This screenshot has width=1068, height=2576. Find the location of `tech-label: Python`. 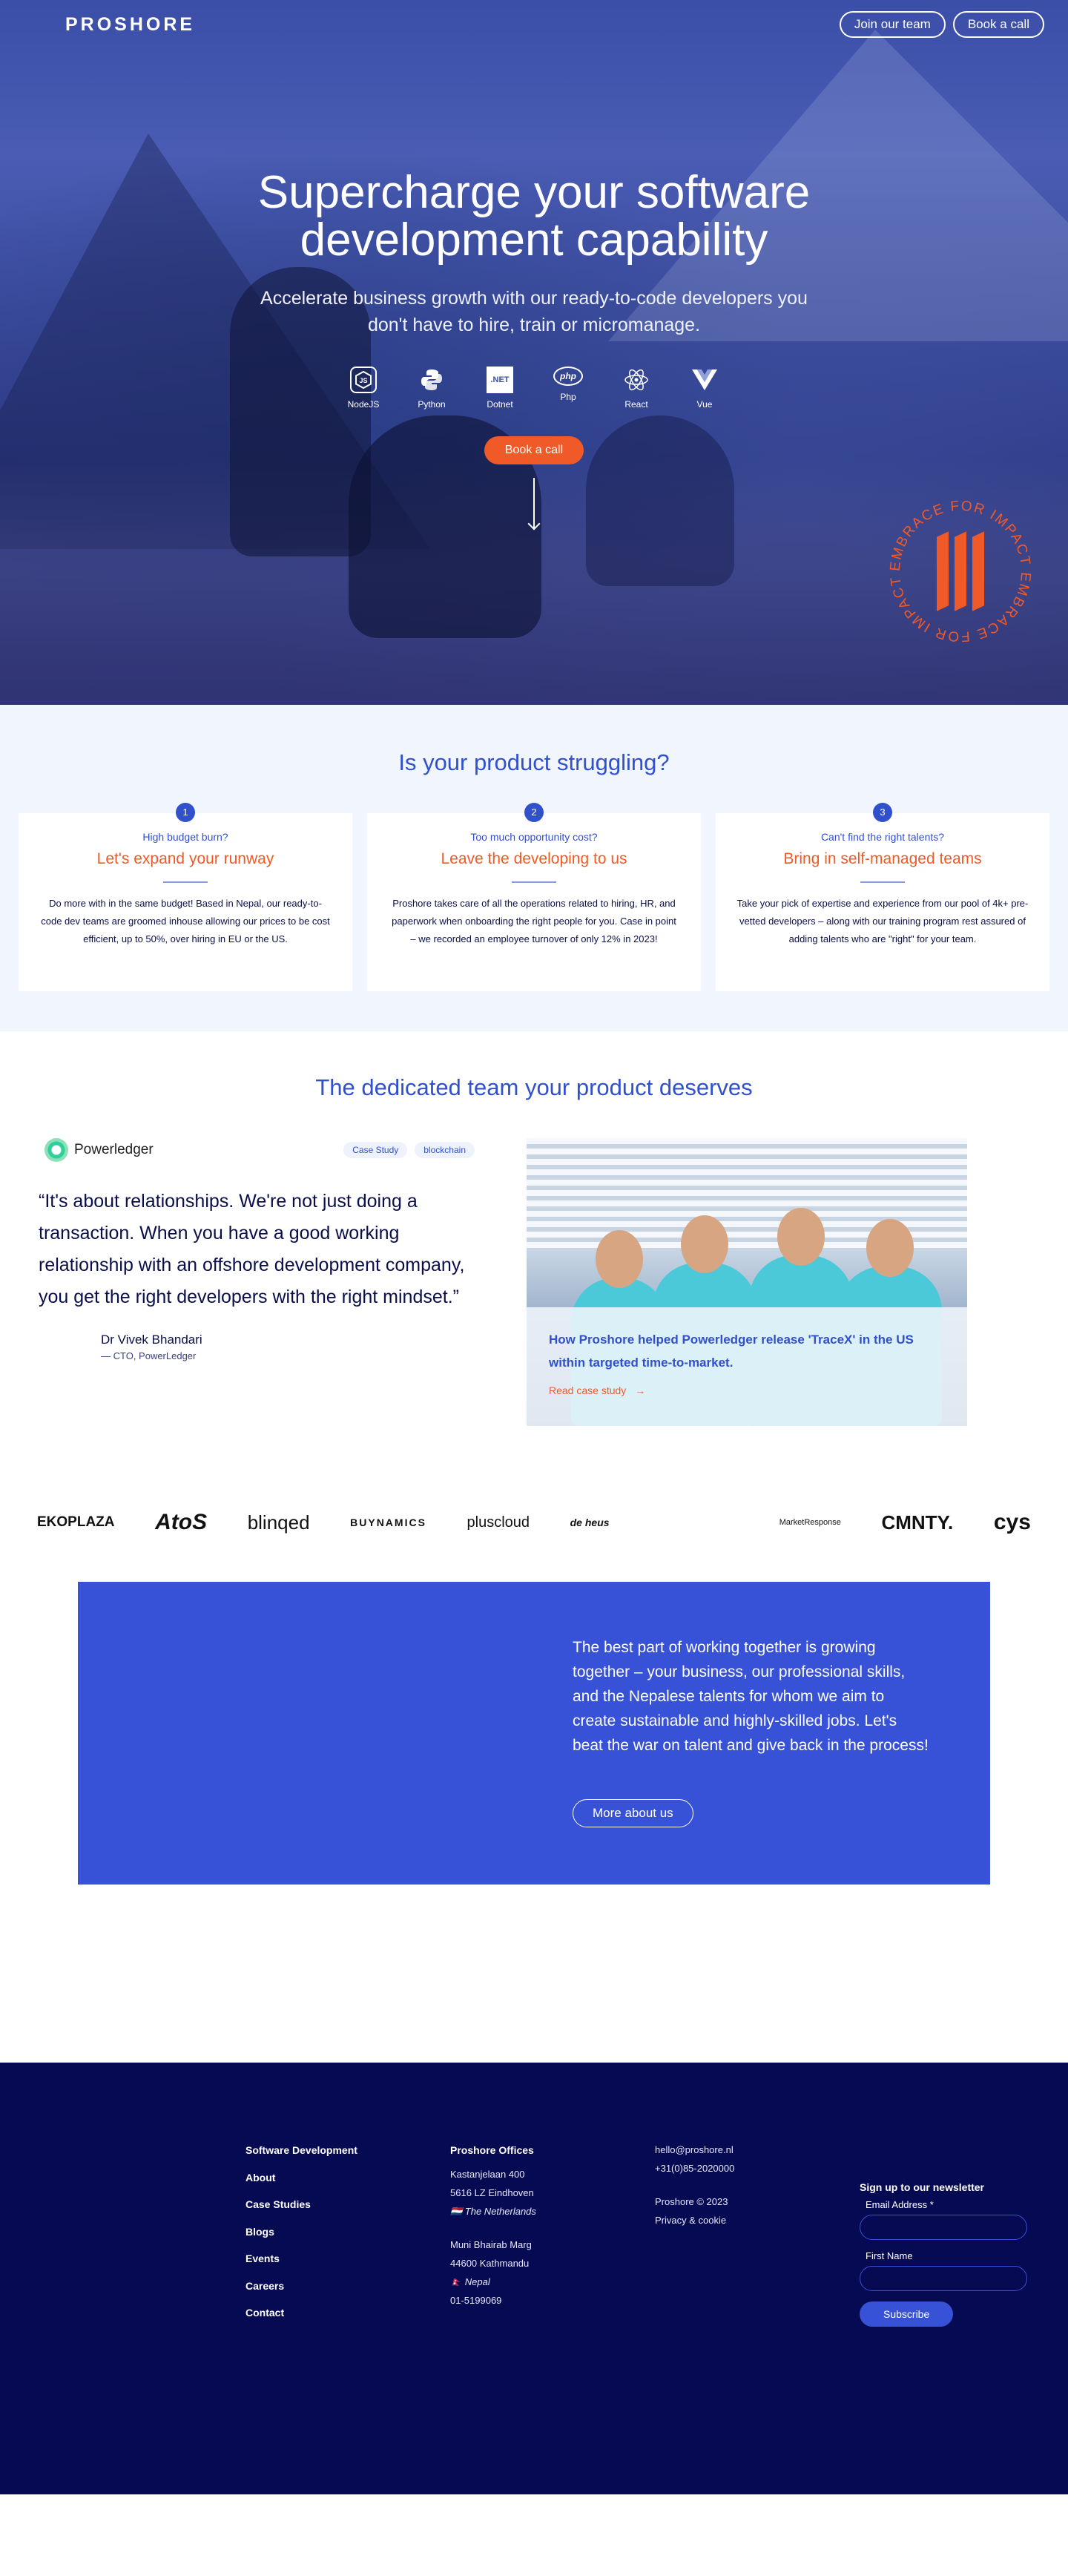

tech-label: Python is located at coordinates (432, 404).